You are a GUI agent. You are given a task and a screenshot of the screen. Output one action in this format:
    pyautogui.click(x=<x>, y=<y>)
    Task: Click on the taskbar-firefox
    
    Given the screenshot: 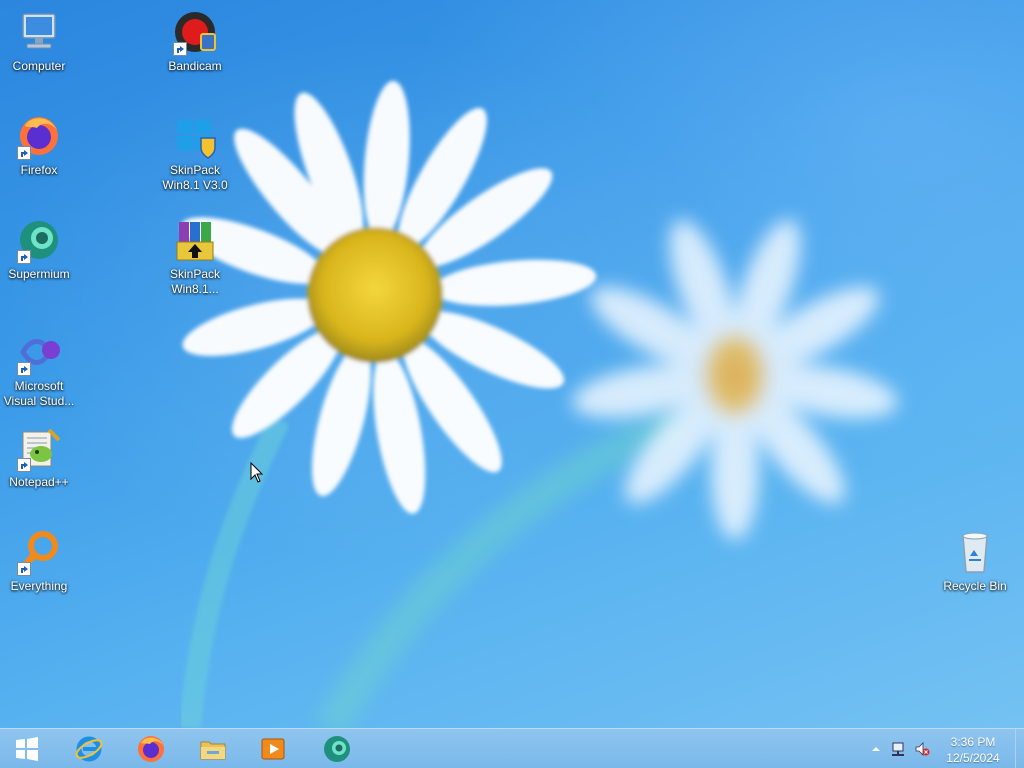 What is the action you would take?
    pyautogui.click(x=151, y=749)
    